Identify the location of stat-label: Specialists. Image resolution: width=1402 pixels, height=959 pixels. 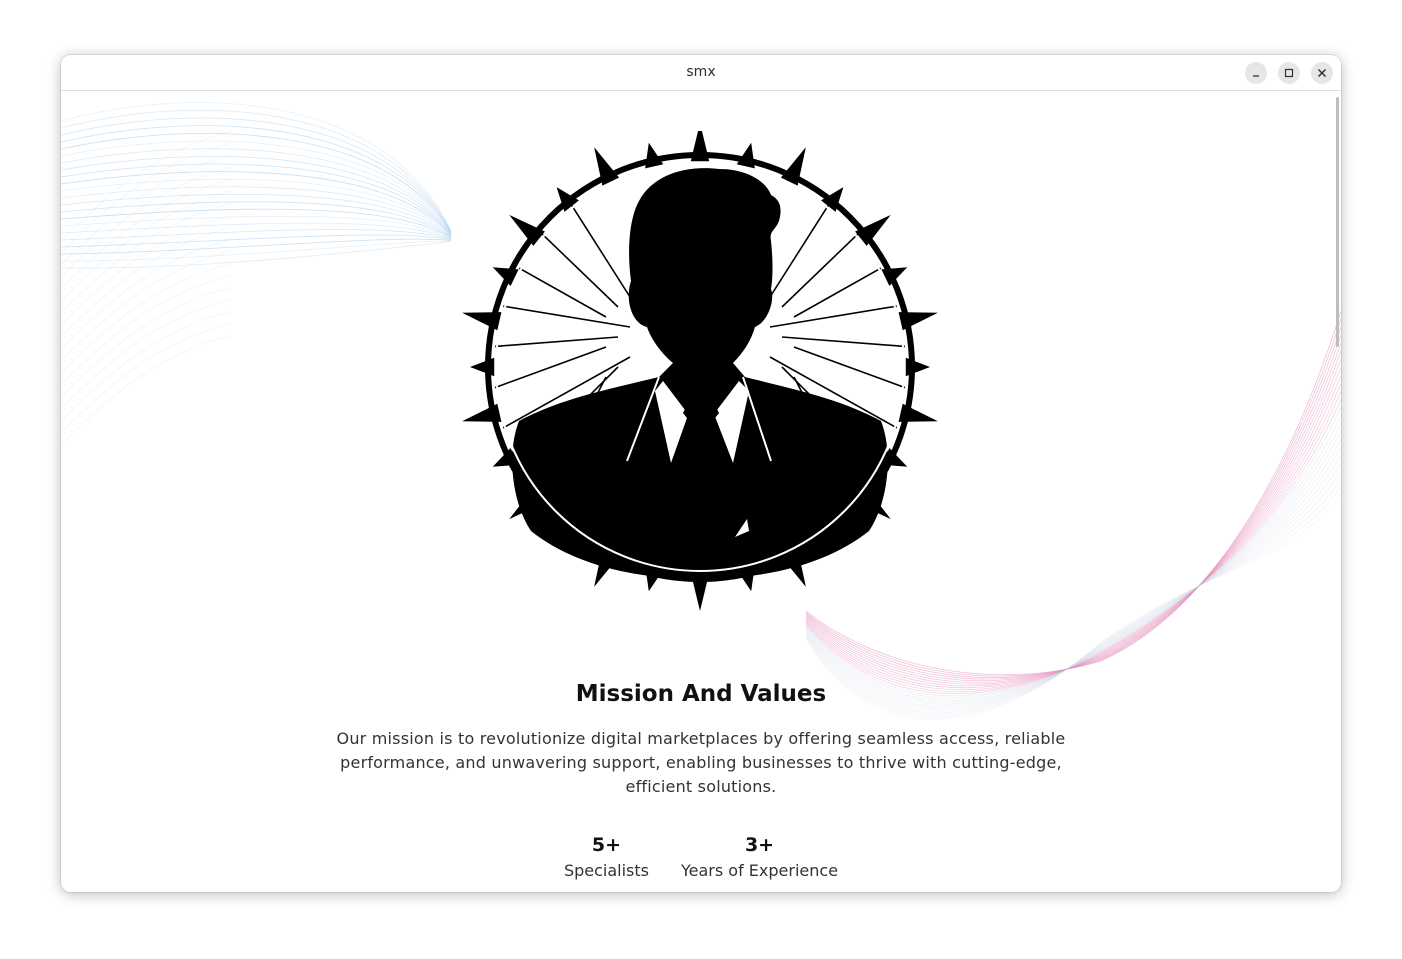
(606, 870).